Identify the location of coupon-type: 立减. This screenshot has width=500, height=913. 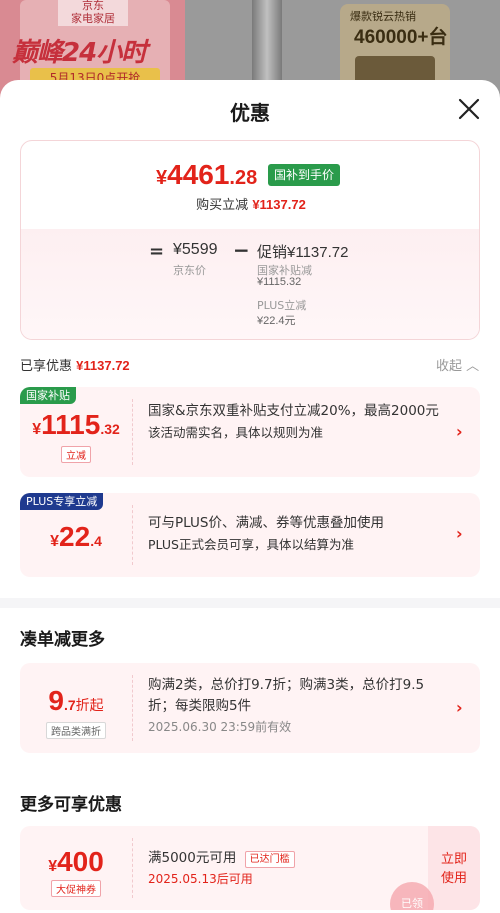
(76, 453).